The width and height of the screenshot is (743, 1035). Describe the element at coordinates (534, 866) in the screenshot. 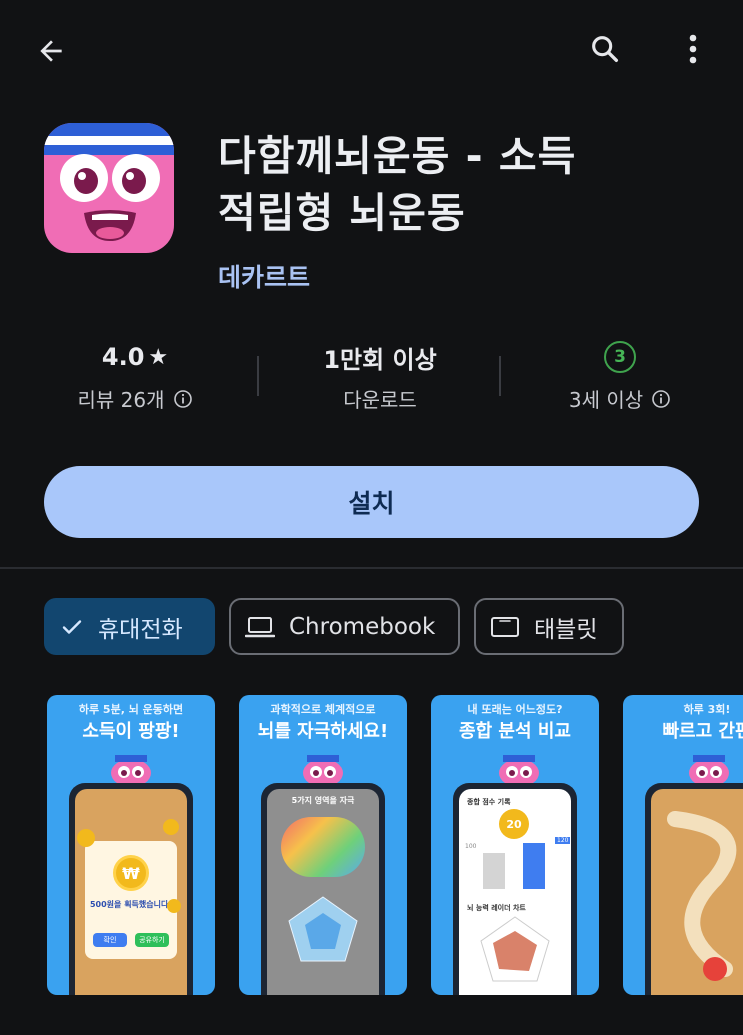

I see `bar-mine` at that location.